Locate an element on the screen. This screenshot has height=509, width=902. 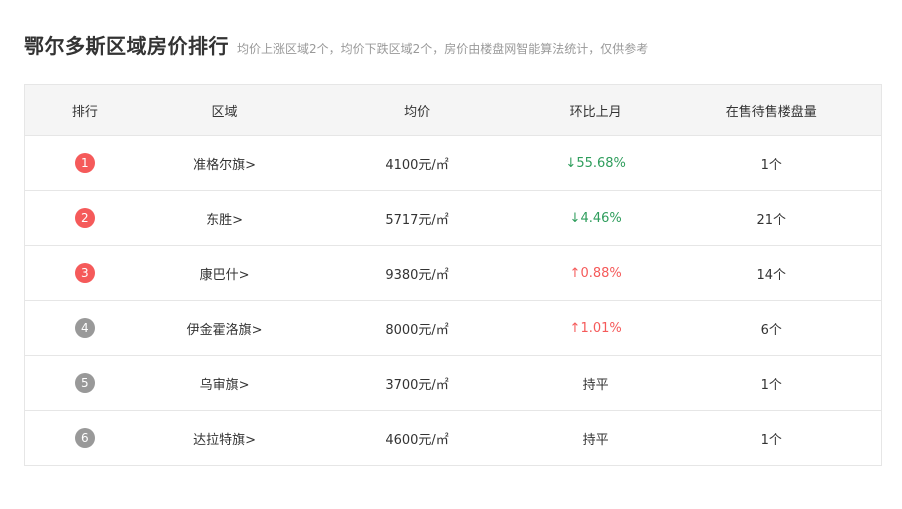
rank-cell: 6 is located at coordinates (85, 438).